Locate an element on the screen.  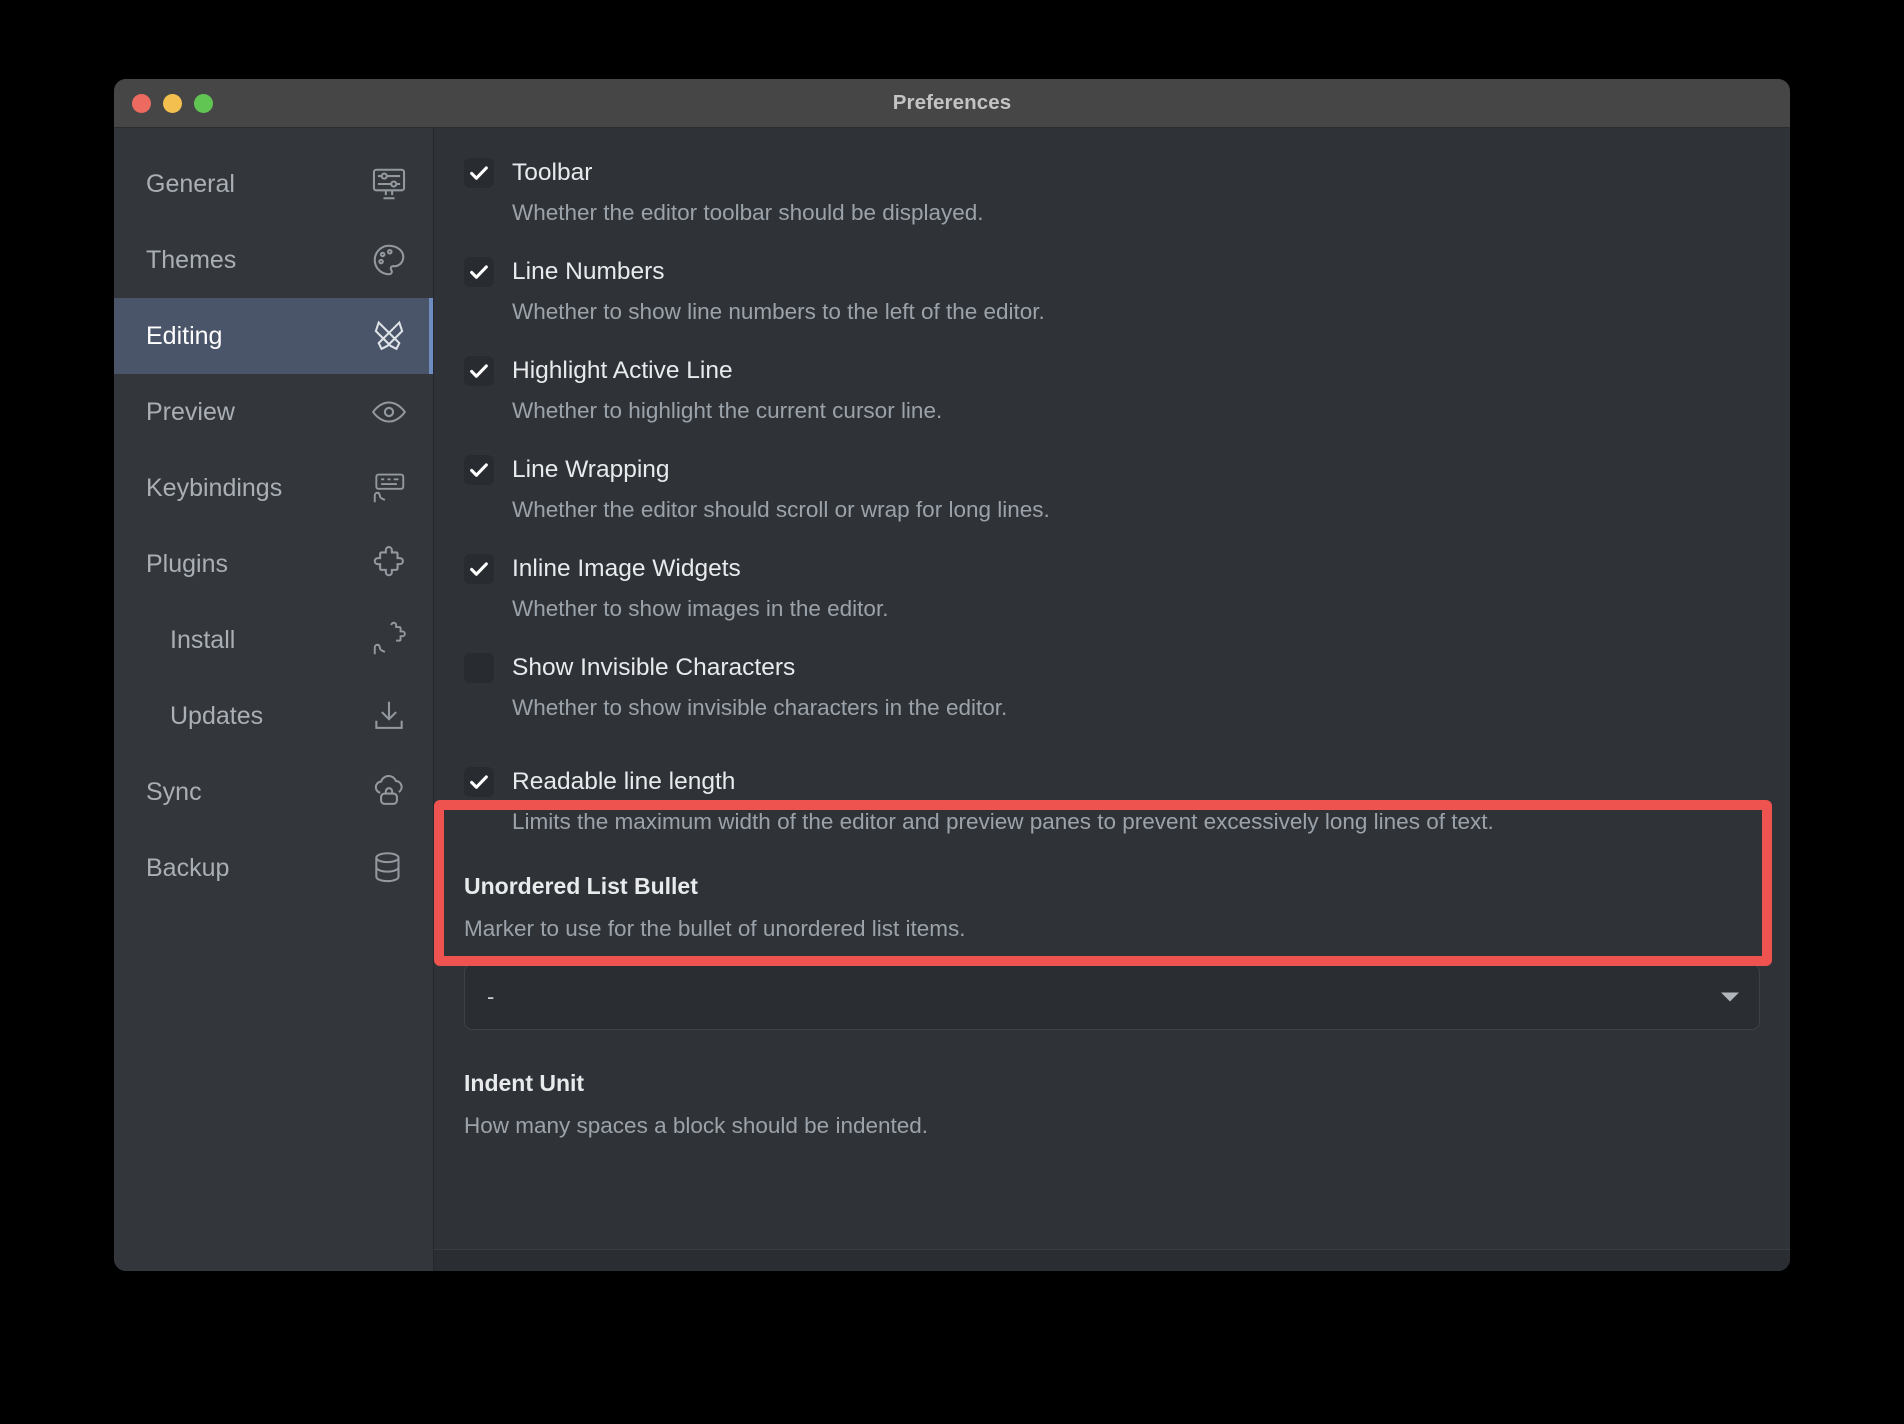
setting-title: Line Numbers is located at coordinates (588, 271).